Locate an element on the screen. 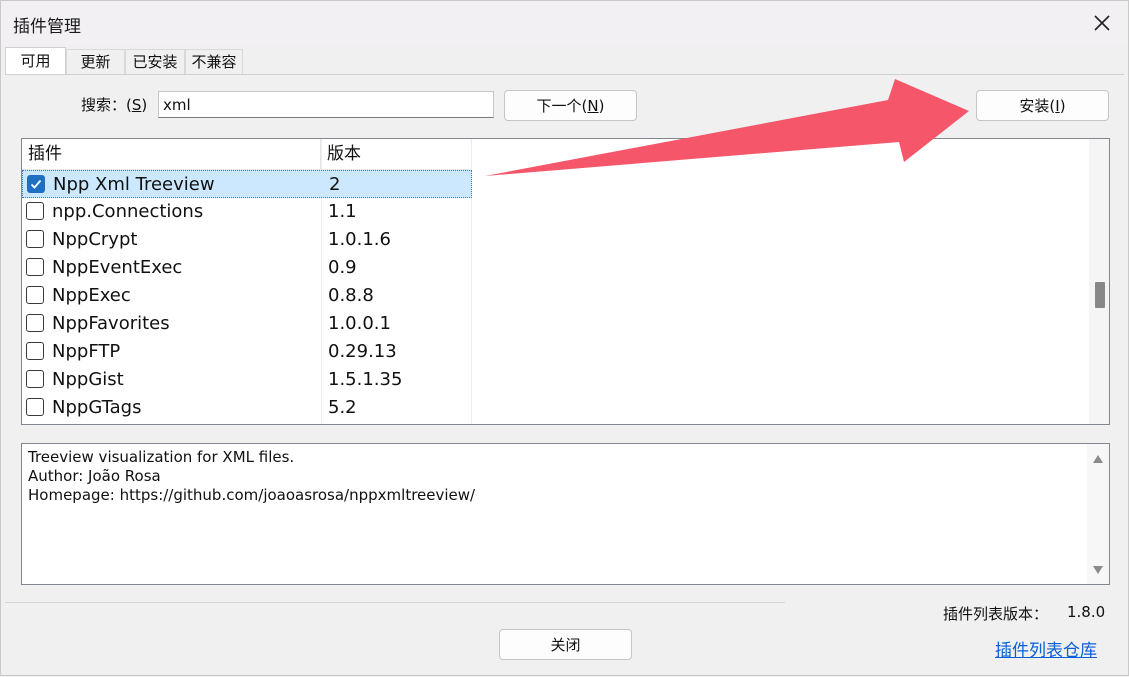 Image resolution: width=1129 pixels, height=677 pixels. next-button-label: 下一个( is located at coordinates (562, 106).